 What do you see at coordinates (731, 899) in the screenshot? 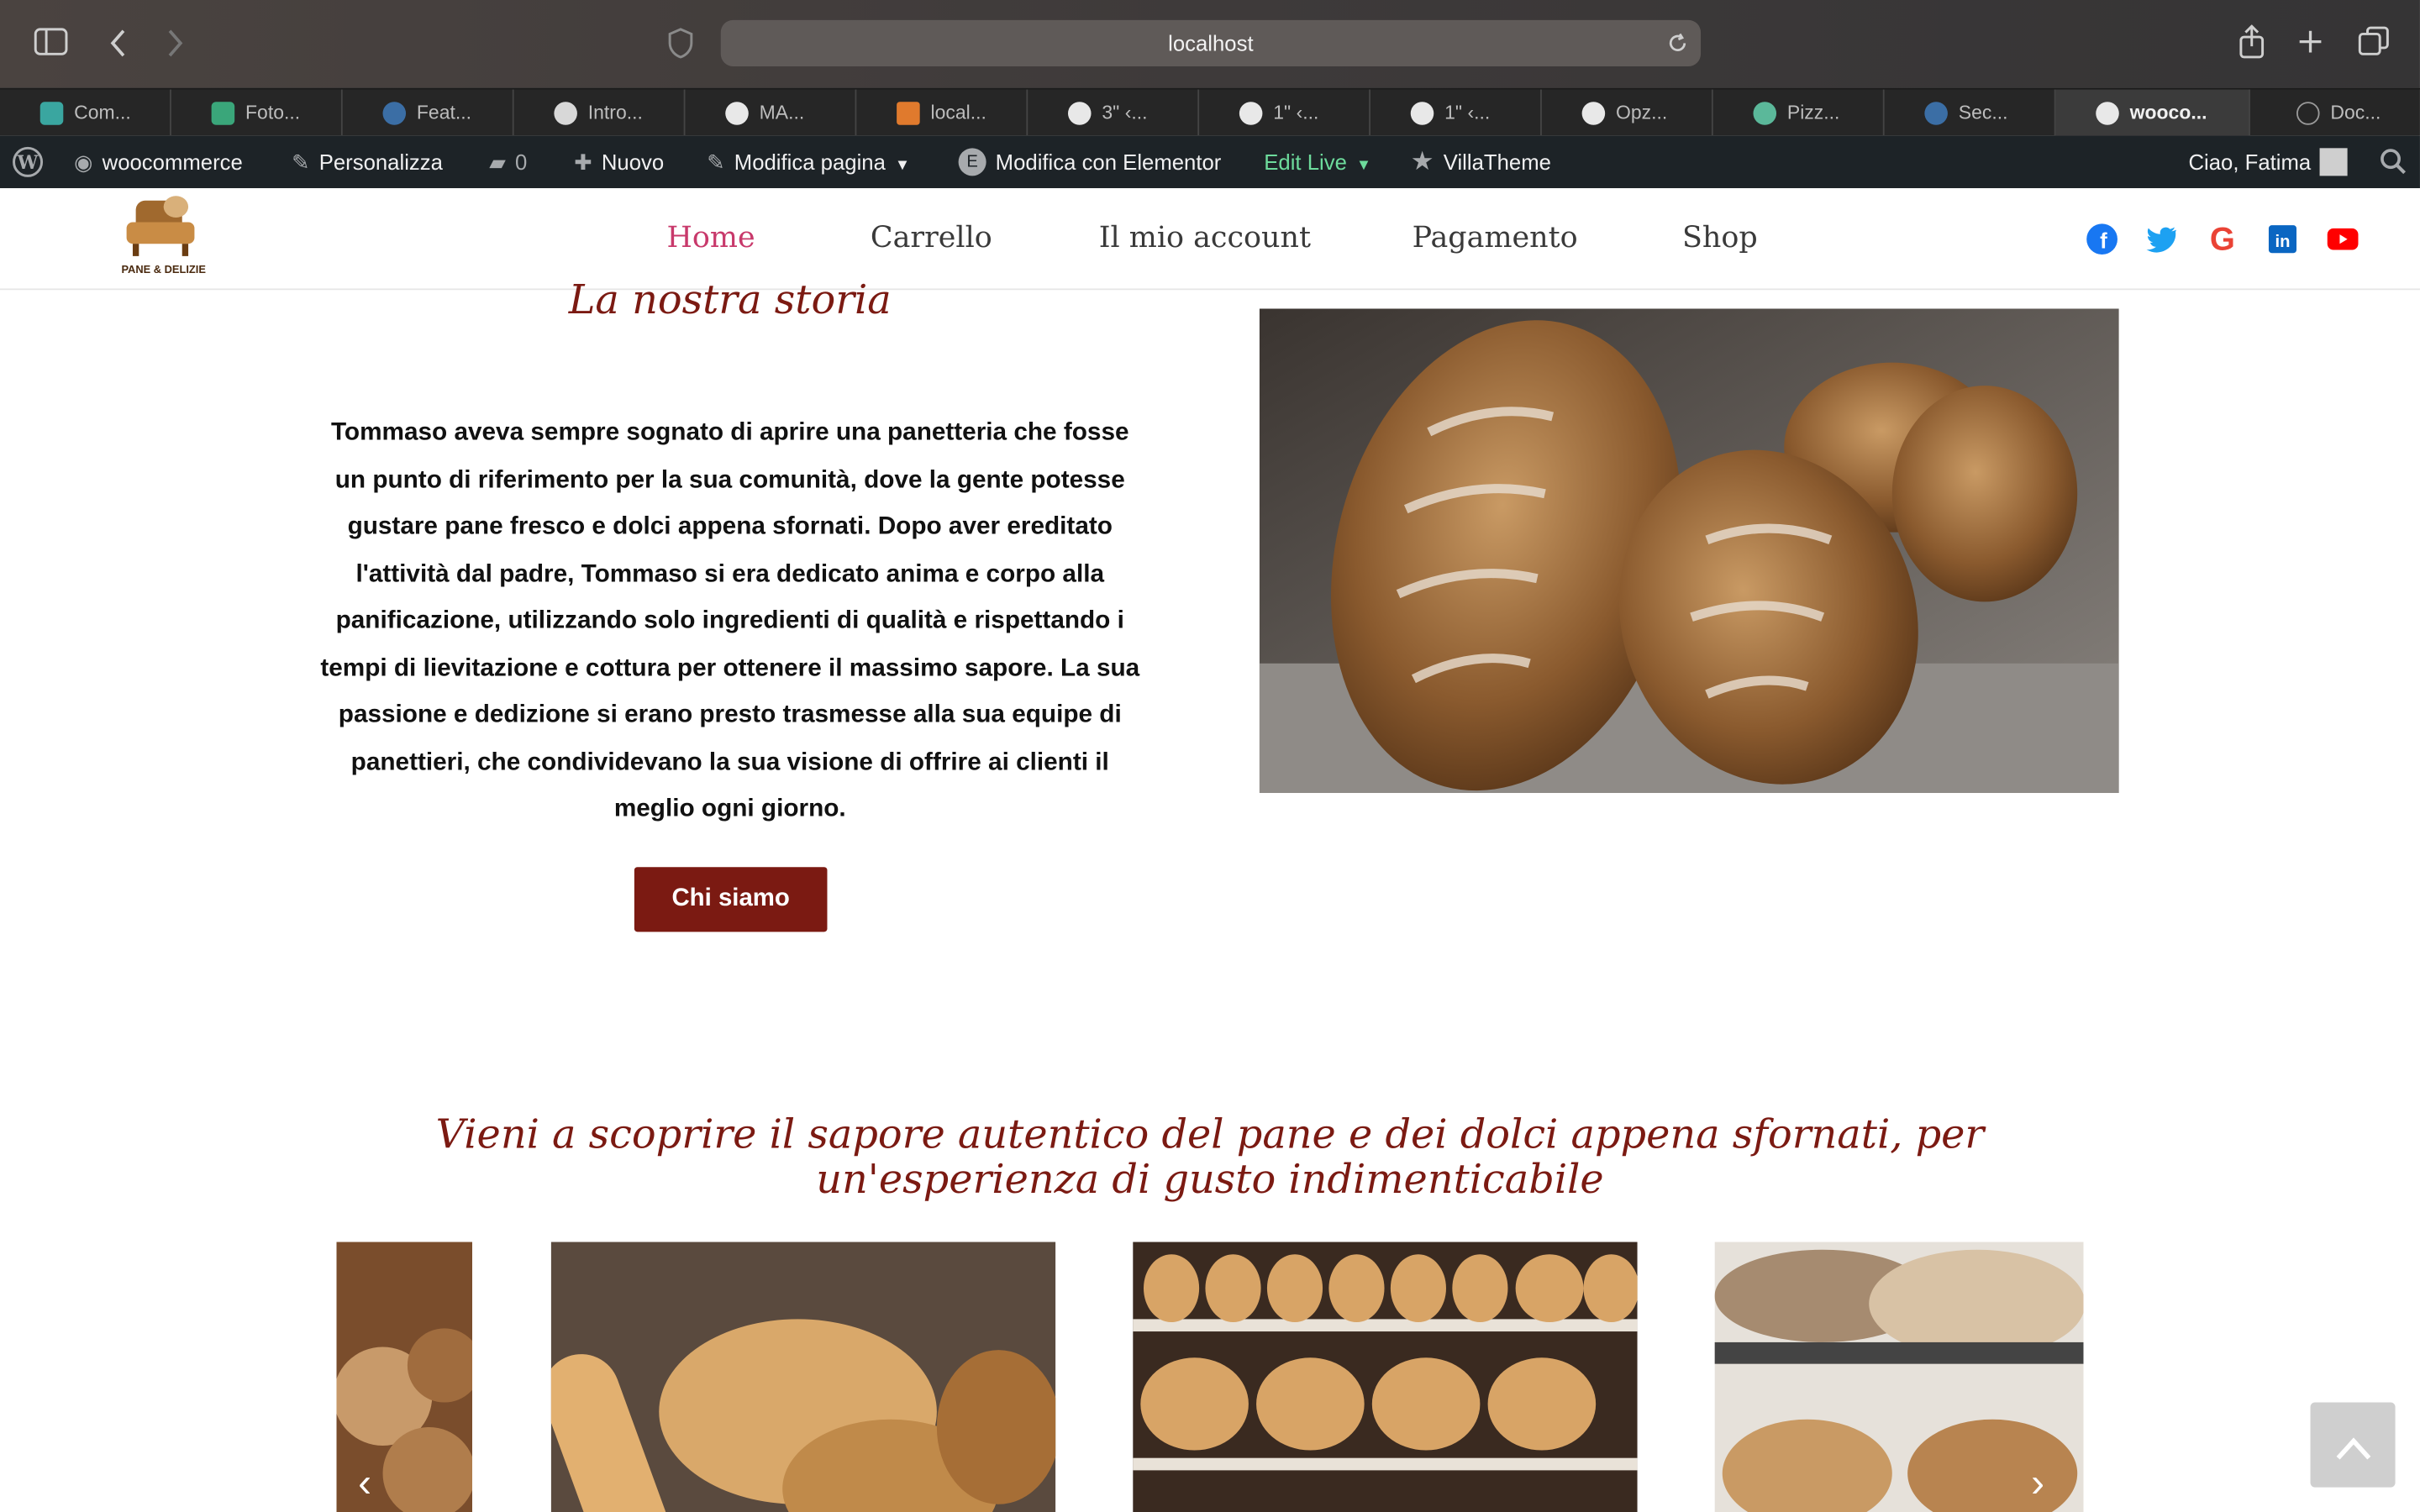
I see `chi-siamo-button: Chi siamo` at bounding box center [731, 899].